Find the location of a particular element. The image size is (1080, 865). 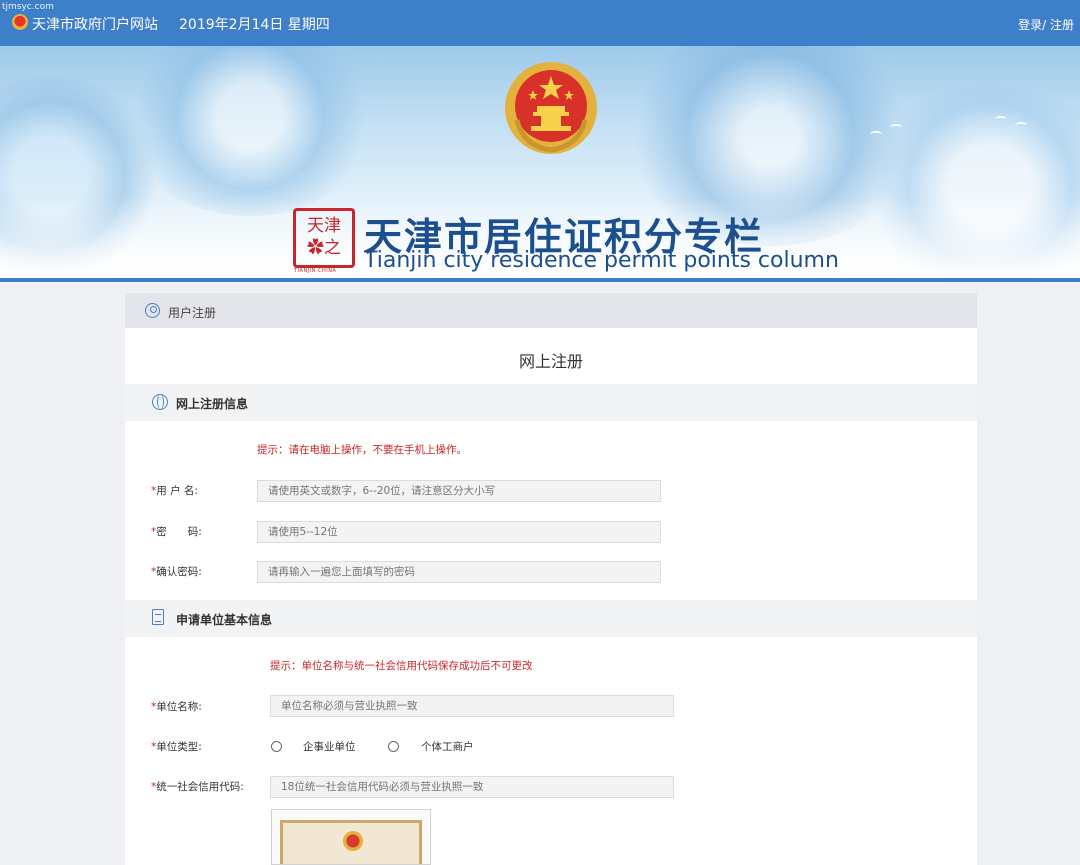

radio-enterprise is located at coordinates (276, 746).